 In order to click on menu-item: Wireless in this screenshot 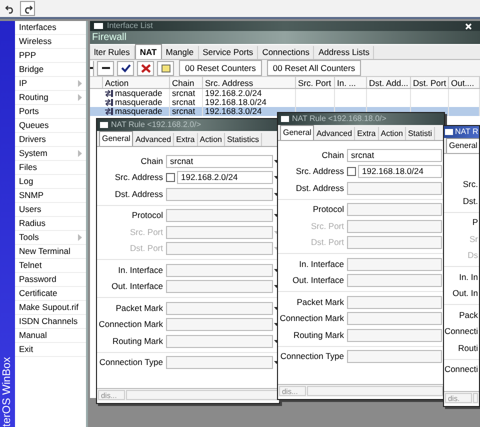, I will do `click(50, 42)`.